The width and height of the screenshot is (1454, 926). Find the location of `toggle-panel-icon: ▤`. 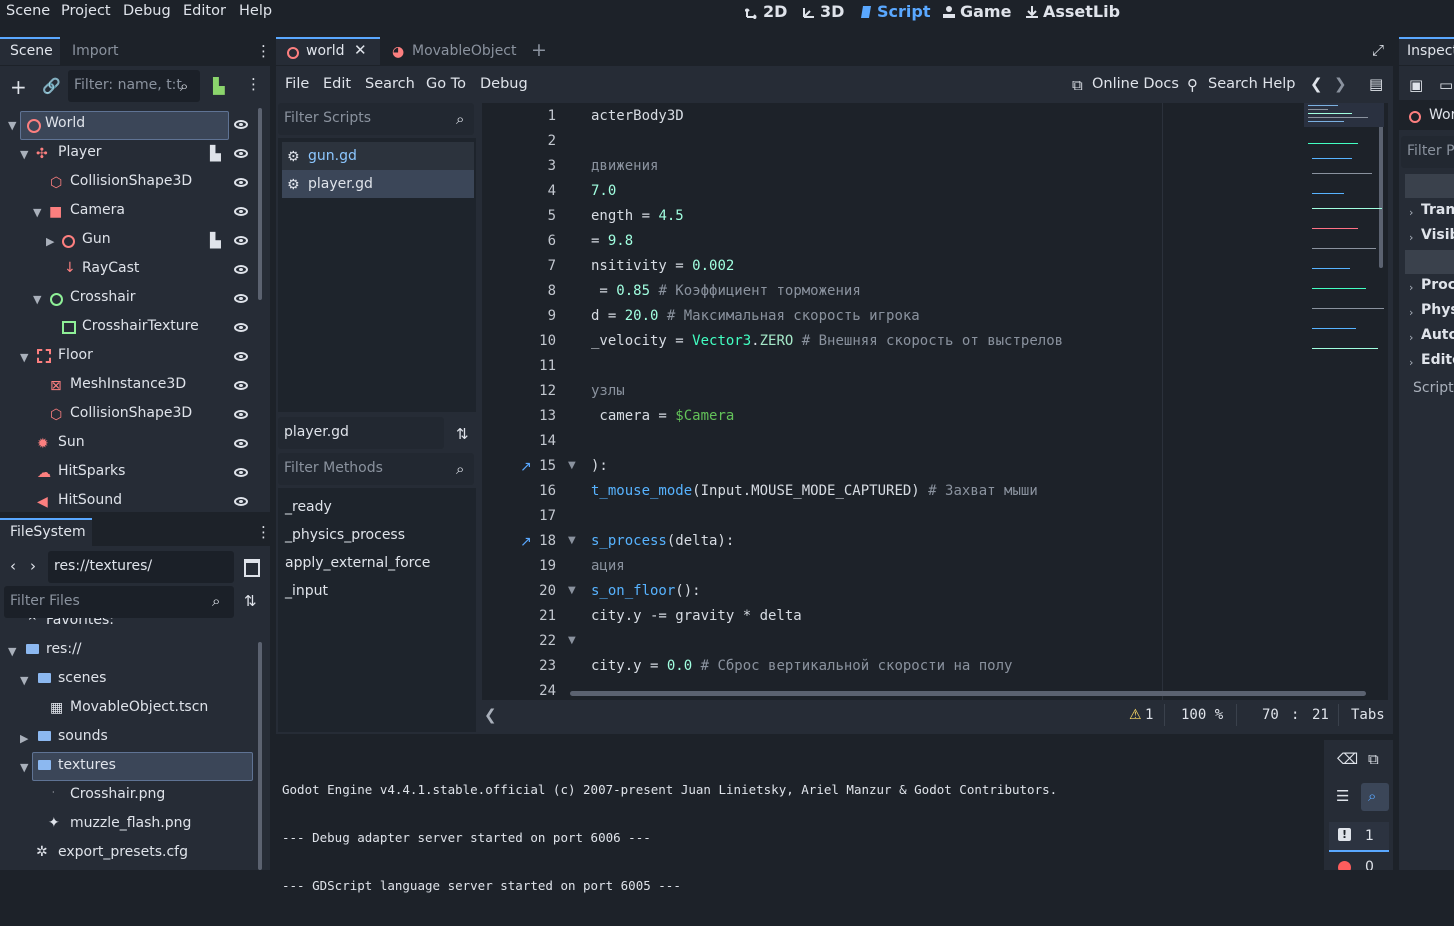

toggle-panel-icon: ▤ is located at coordinates (1376, 84).